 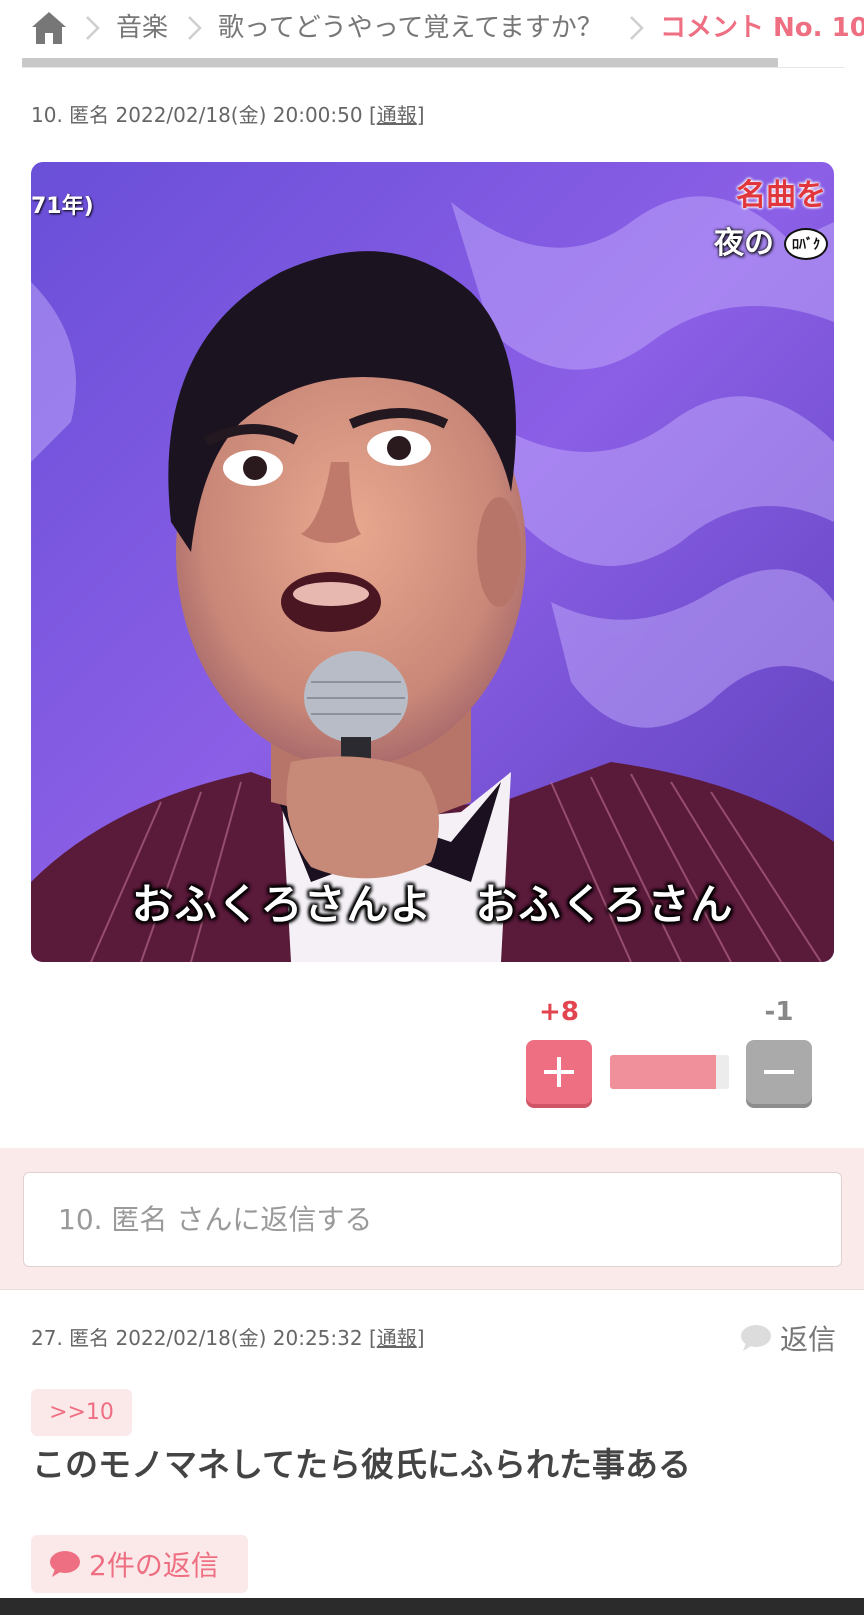 What do you see at coordinates (204, 1338) in the screenshot?
I see `reply-comment-meta-text: 27. 匿名 2022/02/18(金) 20:25:32 [` at bounding box center [204, 1338].